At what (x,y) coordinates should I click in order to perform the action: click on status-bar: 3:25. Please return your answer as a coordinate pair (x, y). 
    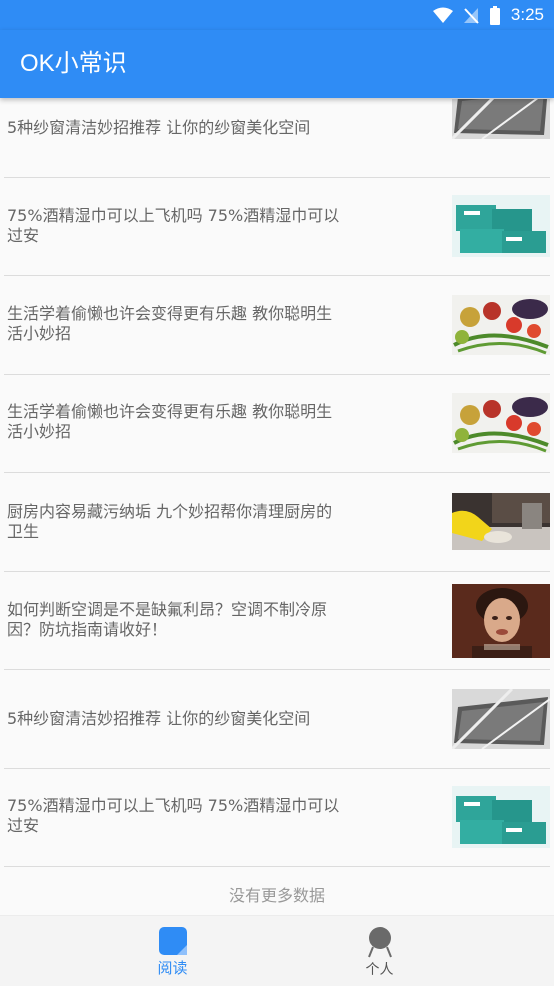
    Looking at the image, I should click on (277, 15).